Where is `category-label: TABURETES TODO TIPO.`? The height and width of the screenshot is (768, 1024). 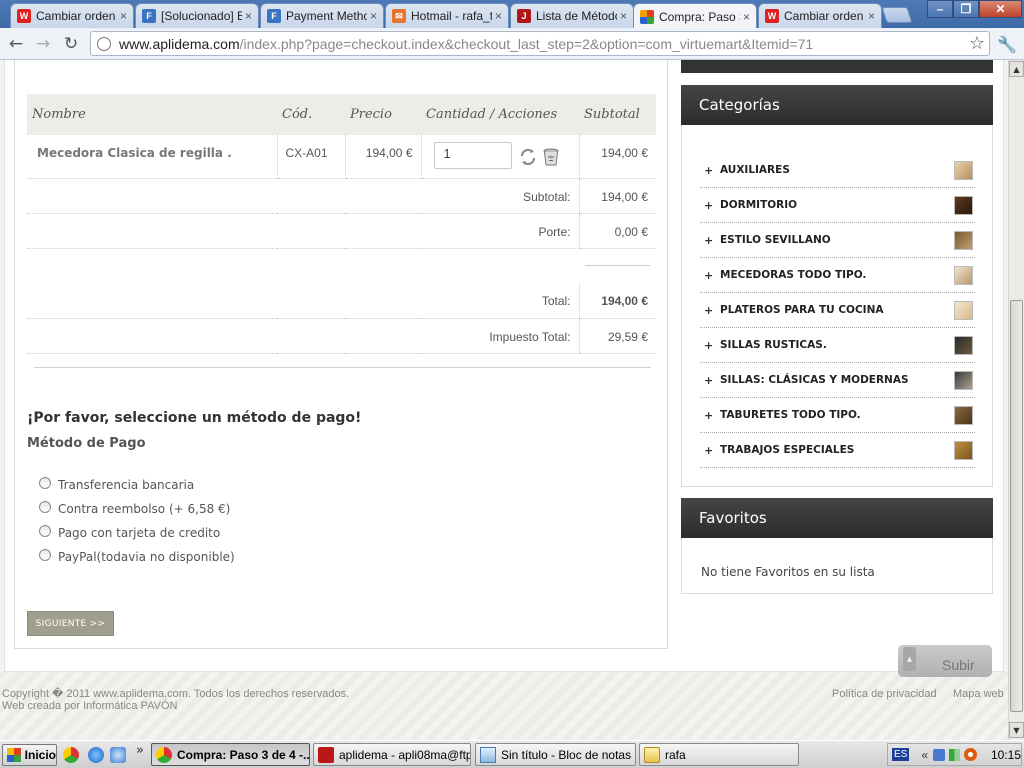
category-label: TABURETES TODO TIPO. is located at coordinates (837, 415).